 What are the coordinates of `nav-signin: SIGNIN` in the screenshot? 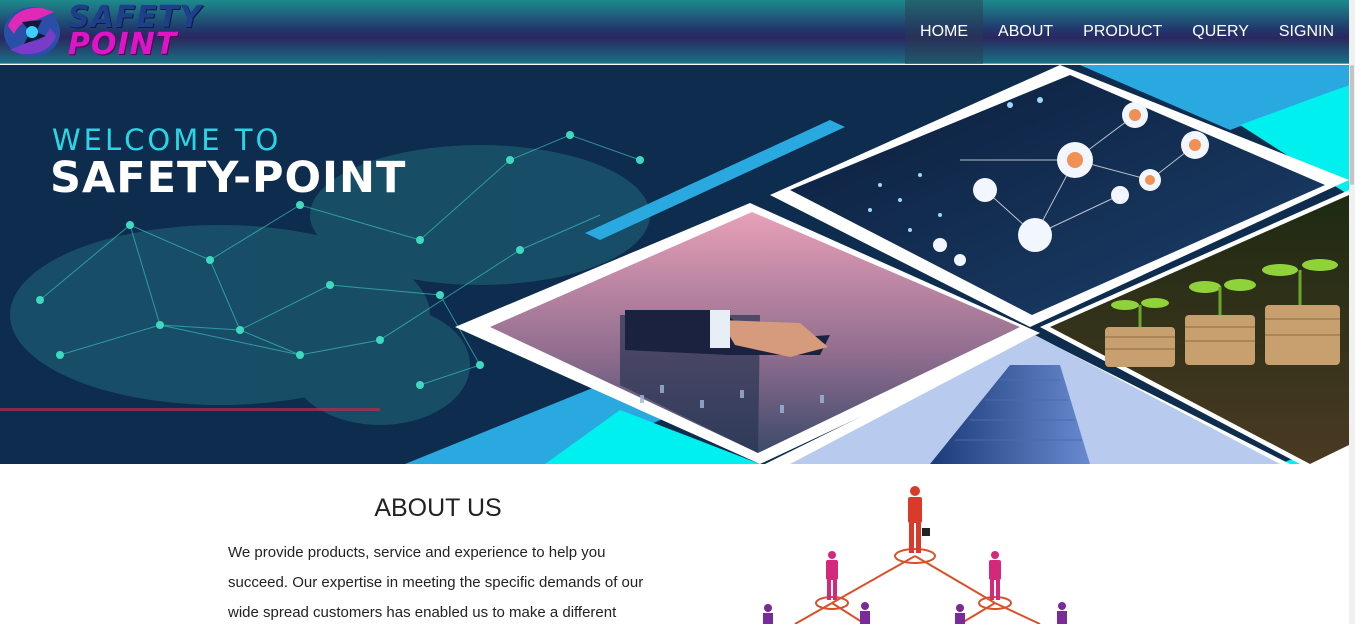 It's located at (1306, 32).